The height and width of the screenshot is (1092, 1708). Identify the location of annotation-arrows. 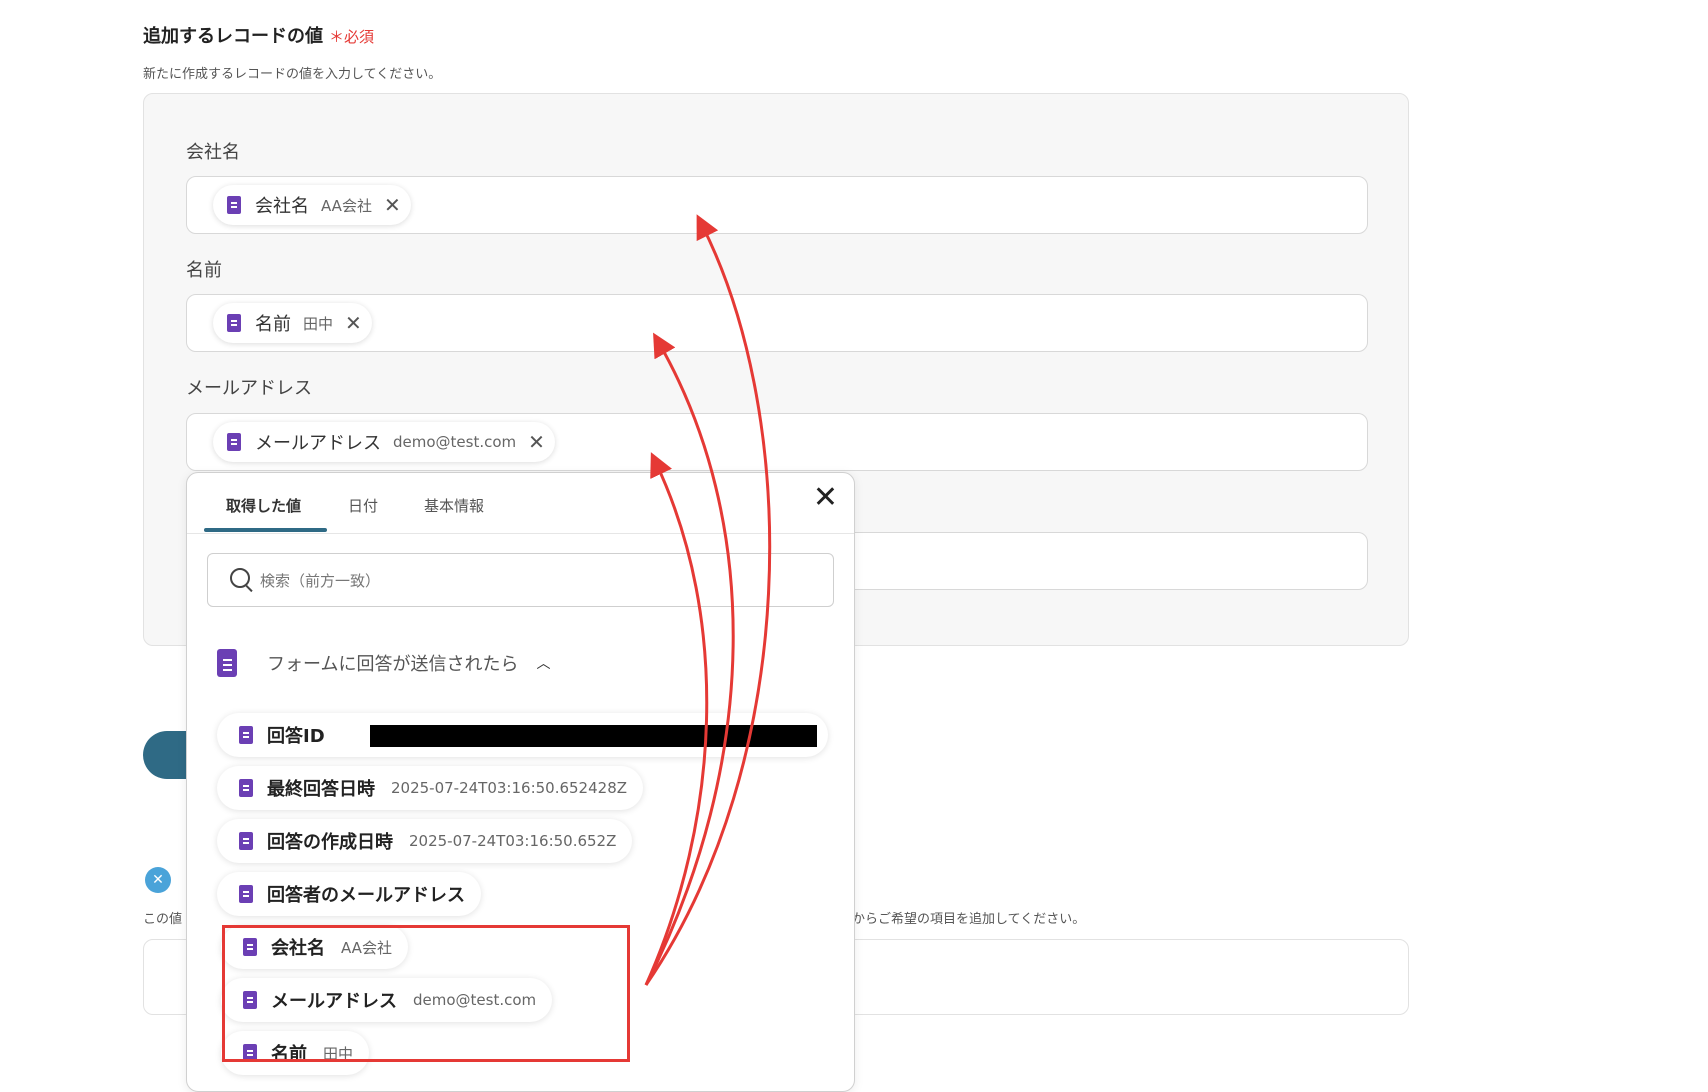
(708, 600).